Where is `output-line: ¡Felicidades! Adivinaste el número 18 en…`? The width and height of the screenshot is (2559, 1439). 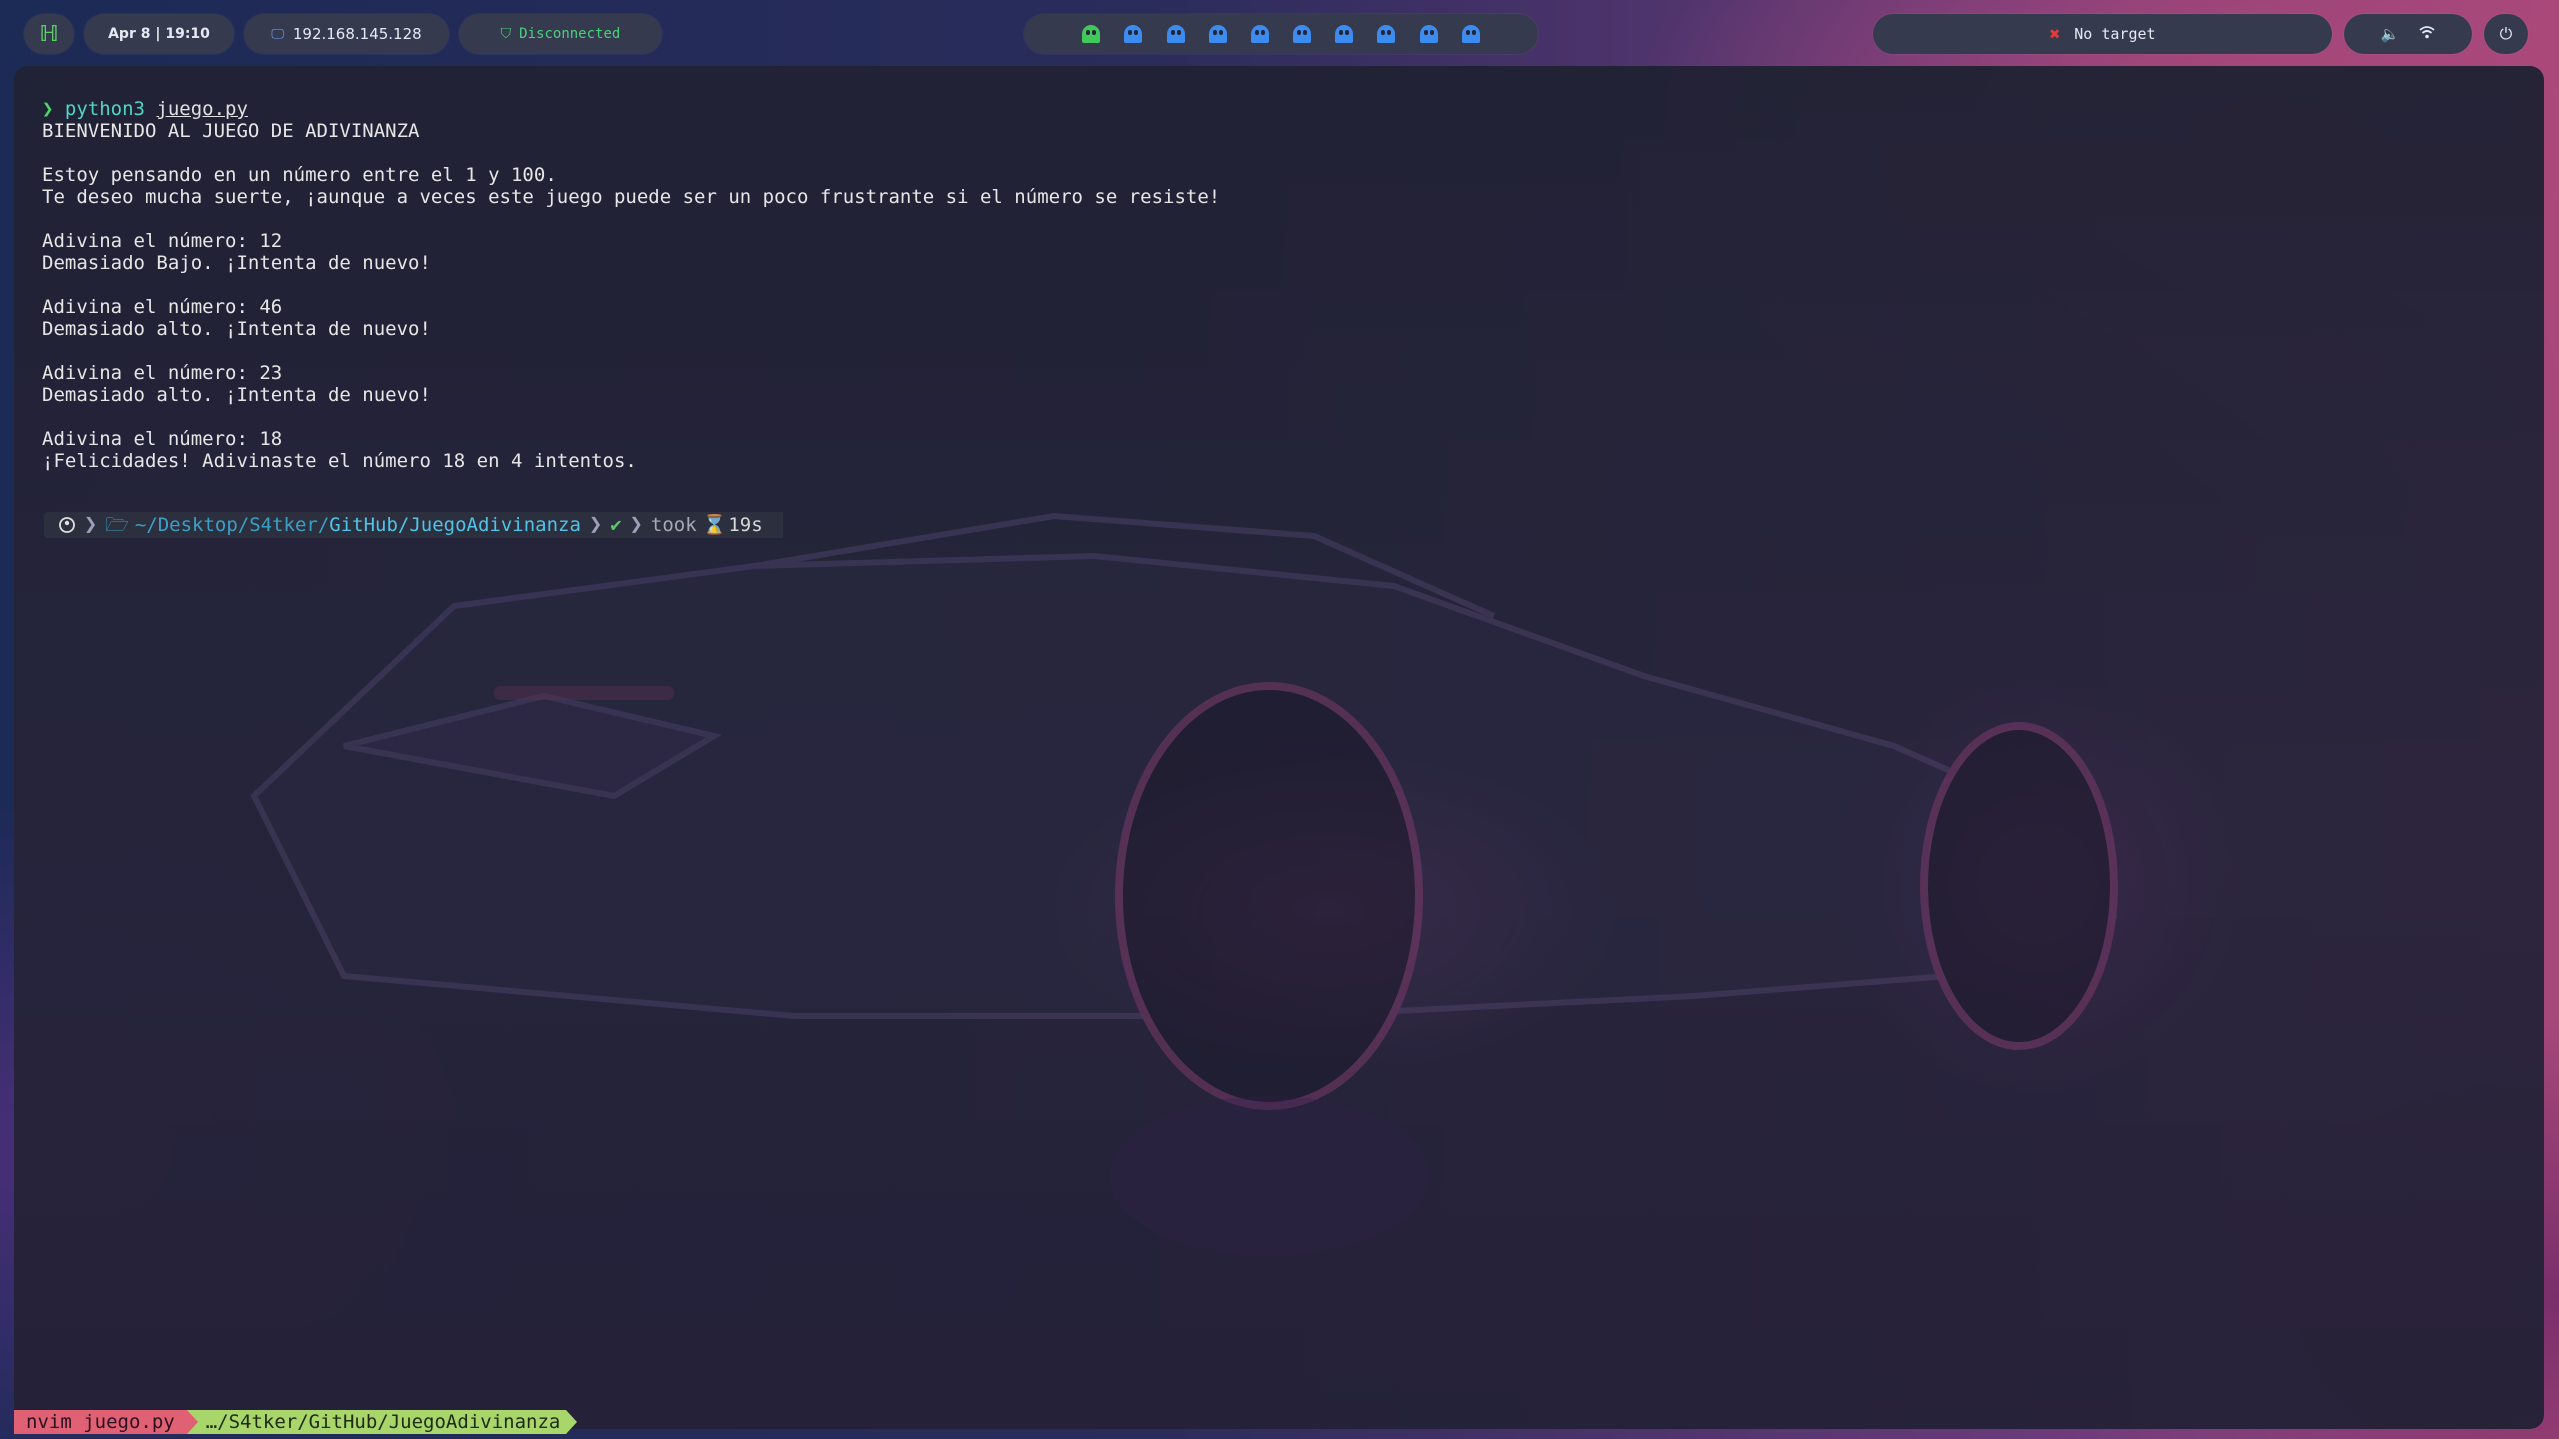 output-line: ¡Felicidades! Adivinaste el número 18 en… is located at coordinates (339, 461).